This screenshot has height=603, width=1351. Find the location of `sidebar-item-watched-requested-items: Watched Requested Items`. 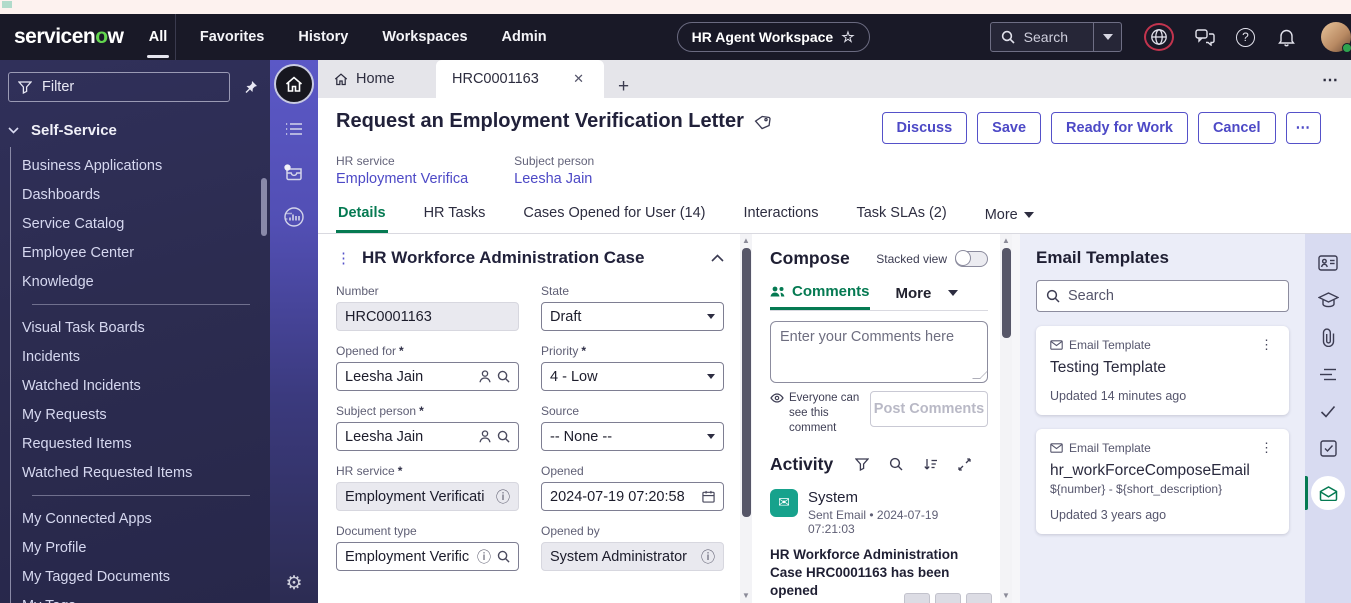

sidebar-item-watched-requested-items: Watched Requested Items is located at coordinates (146, 472).